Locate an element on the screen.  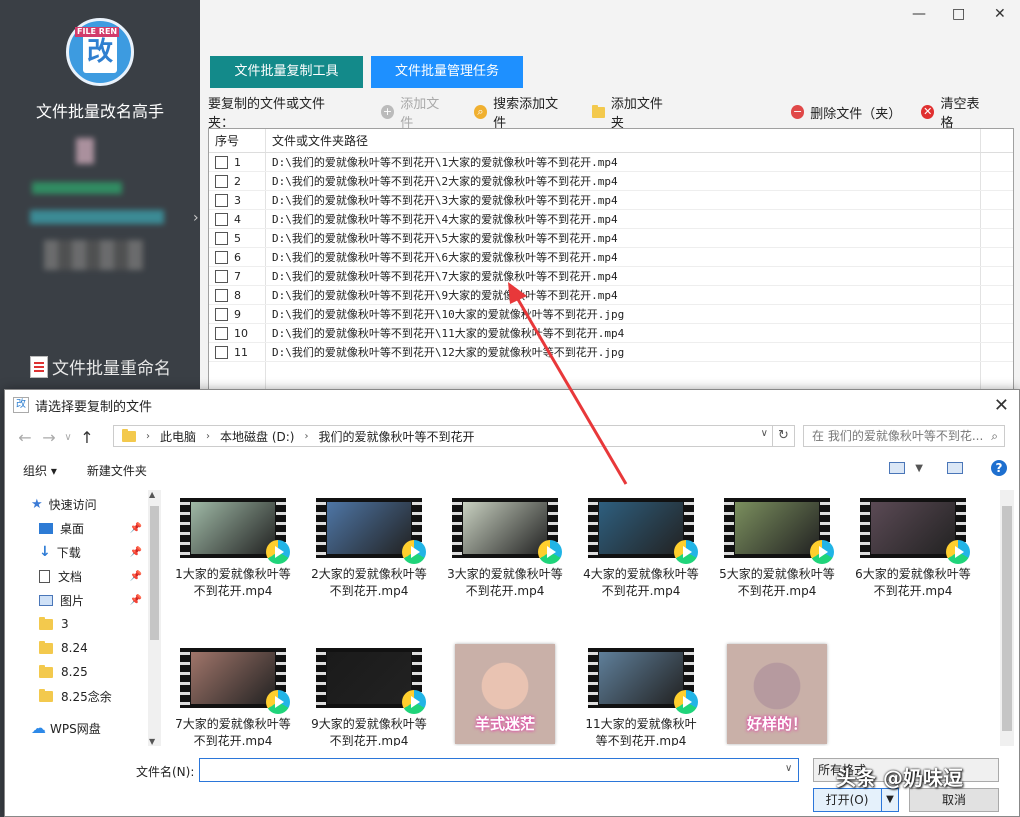
file-item: 9大家的爱就像秋叶等不到花开.mp4 is located at coordinates (369, 693).